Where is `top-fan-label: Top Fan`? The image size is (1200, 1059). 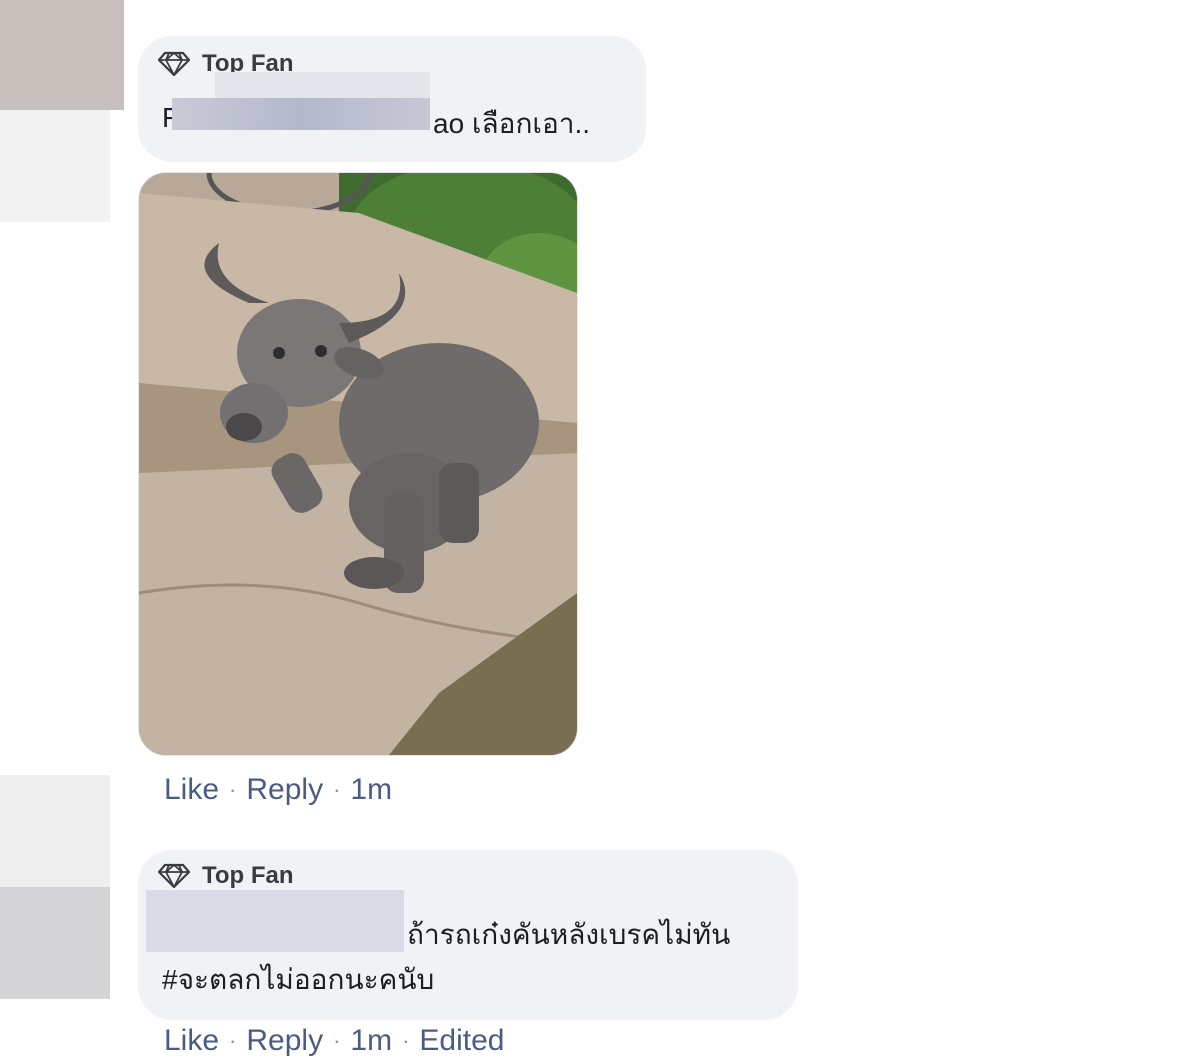
top-fan-label: Top Fan is located at coordinates (248, 875).